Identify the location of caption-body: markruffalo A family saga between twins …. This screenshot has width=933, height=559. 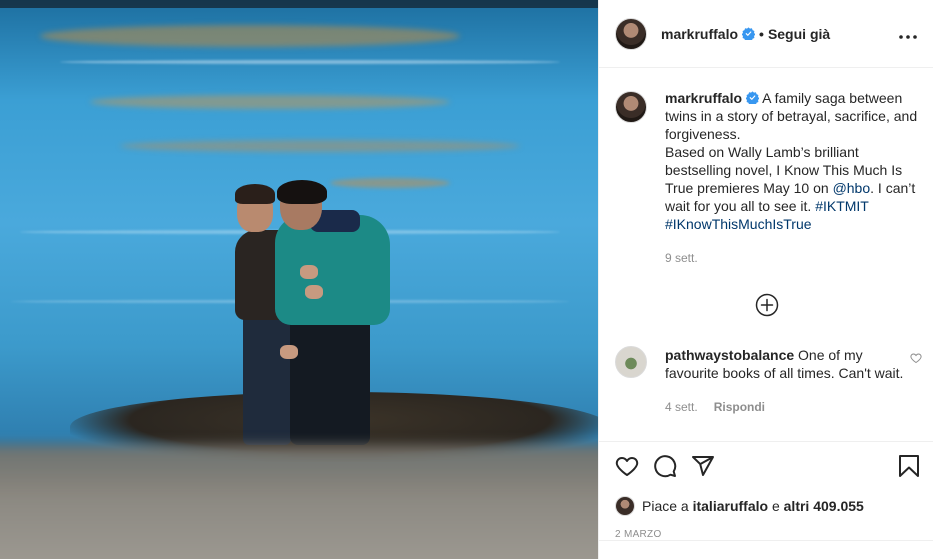
(791, 178).